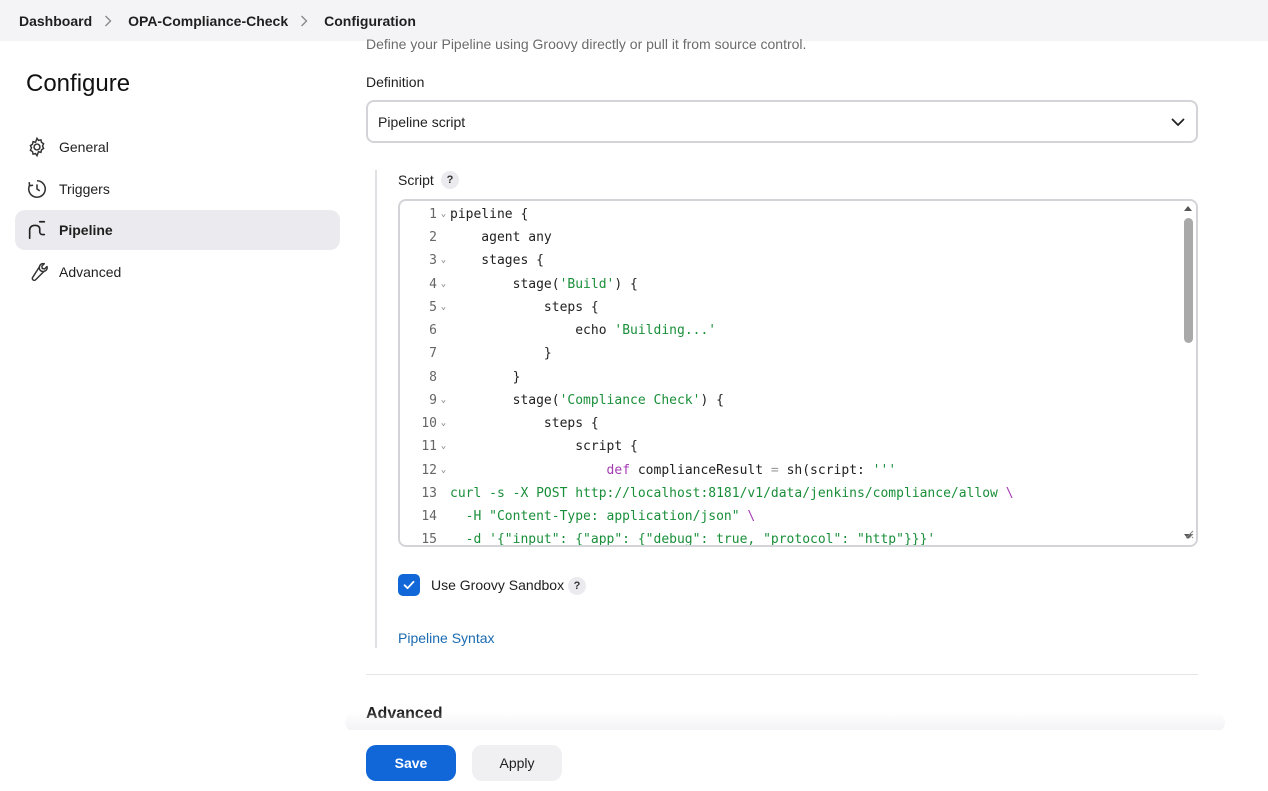 The width and height of the screenshot is (1268, 791). I want to click on breadcrumb-configuration: Configuration, so click(370, 21).